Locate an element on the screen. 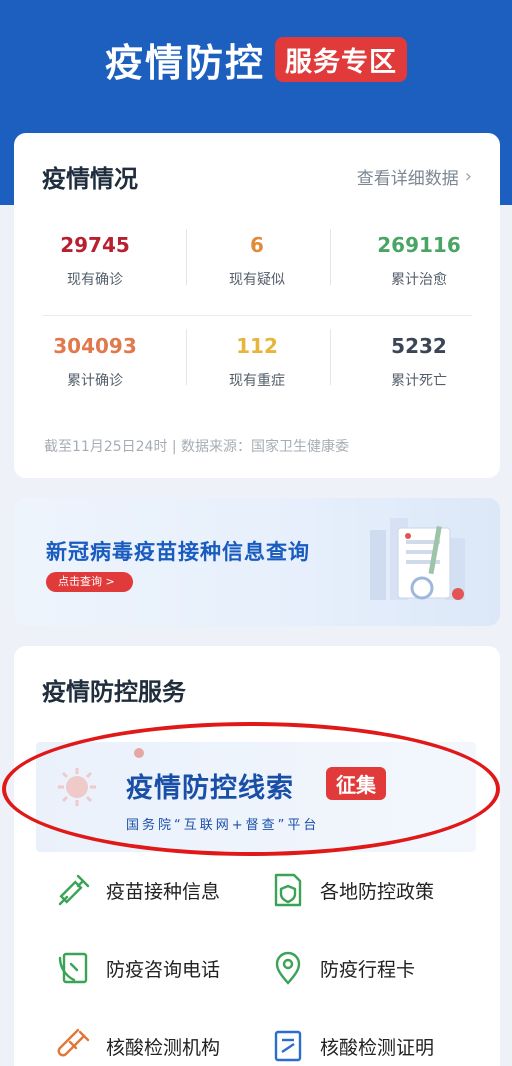 The width and height of the screenshot is (512, 1066). stat-label: 累计治愈 is located at coordinates (419, 280).